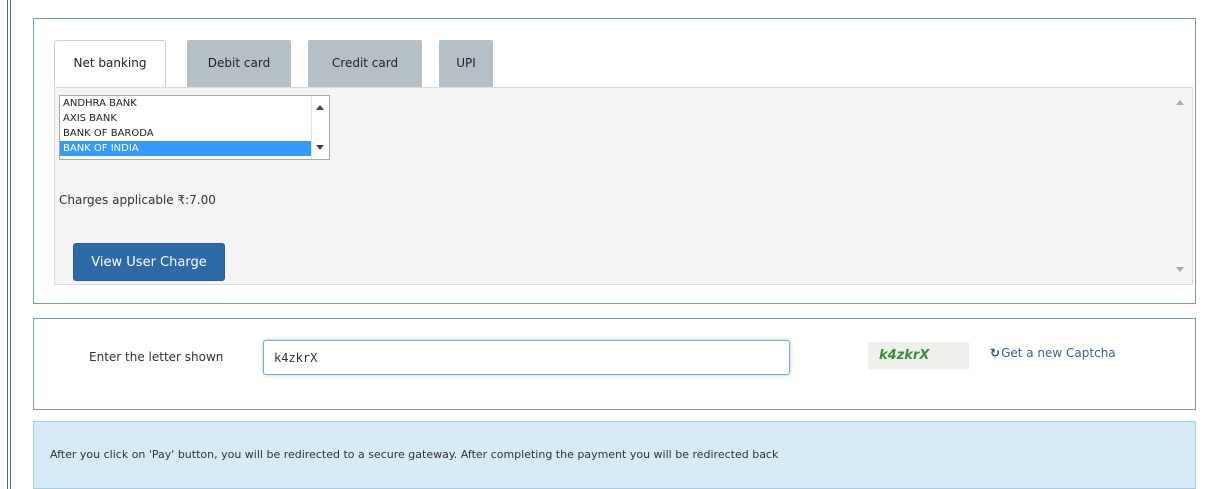 The image size is (1207, 489). What do you see at coordinates (110, 64) in the screenshot?
I see `tab-net-banking: Net banking` at bounding box center [110, 64].